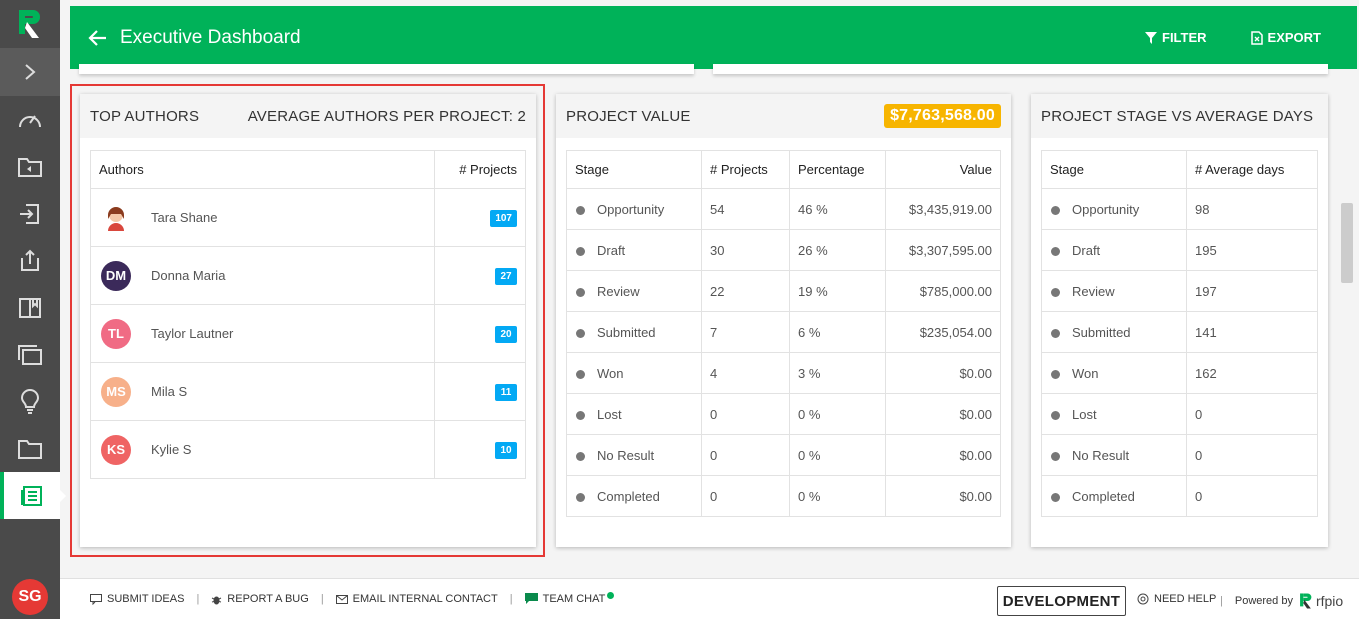  What do you see at coordinates (1252, 373) in the screenshot?
I see `average-days-cell: 162` at bounding box center [1252, 373].